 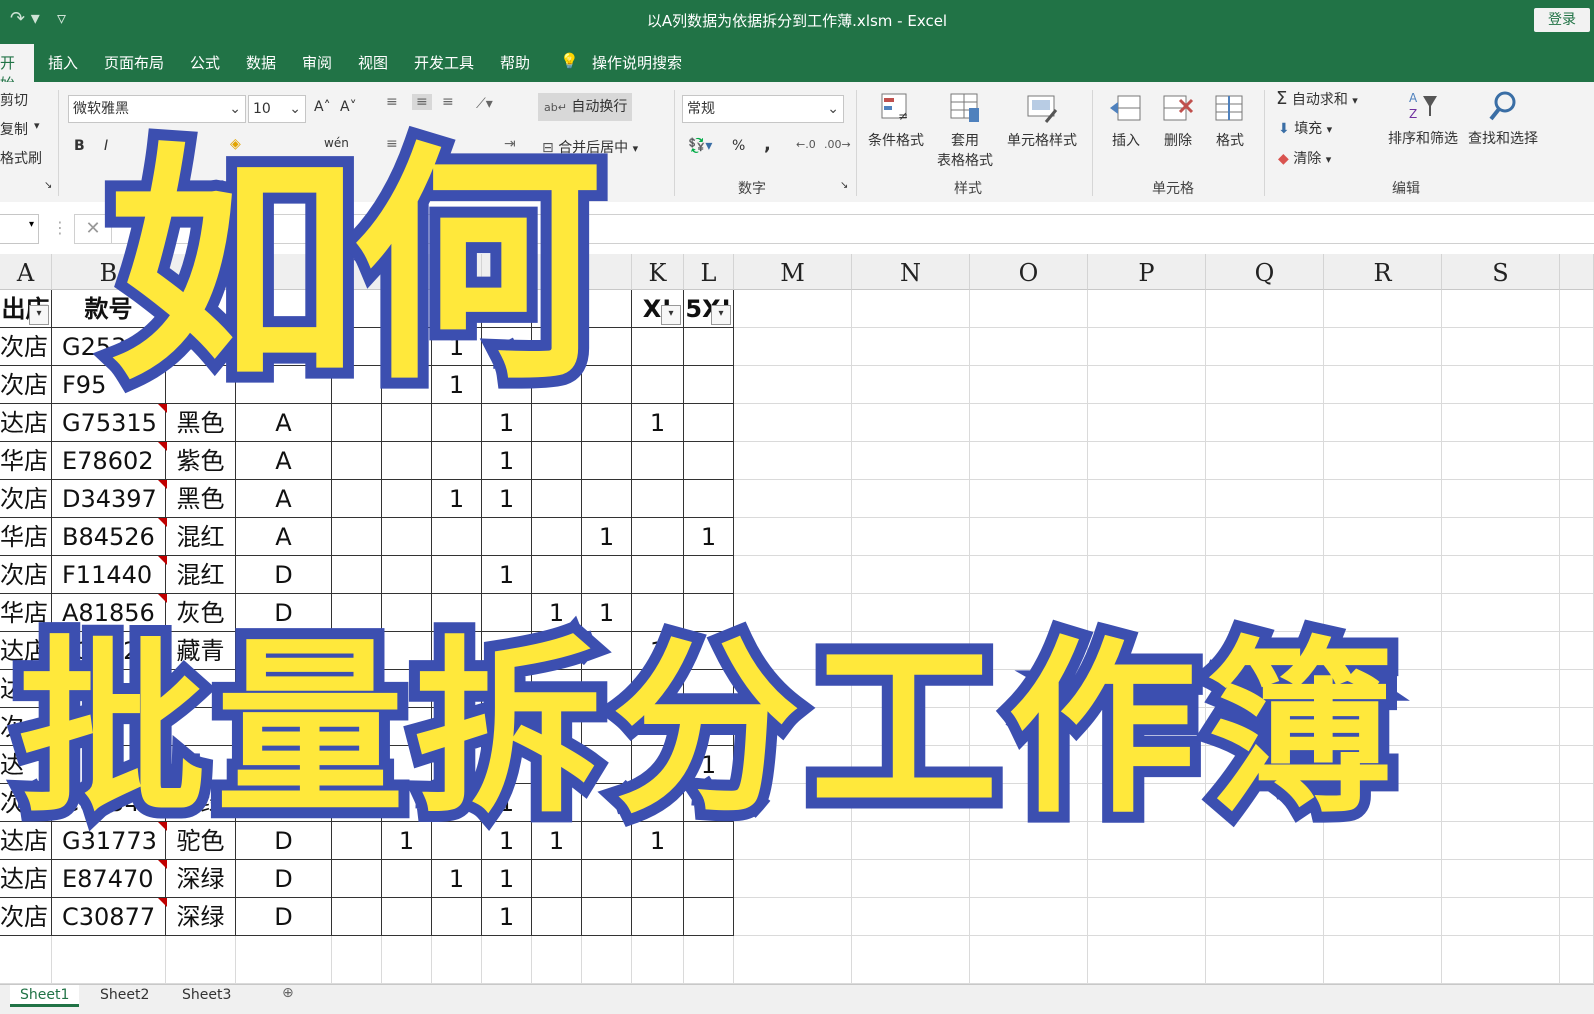 What do you see at coordinates (1126, 120) in the screenshot?
I see `insert-cells-button: 插入` at bounding box center [1126, 120].